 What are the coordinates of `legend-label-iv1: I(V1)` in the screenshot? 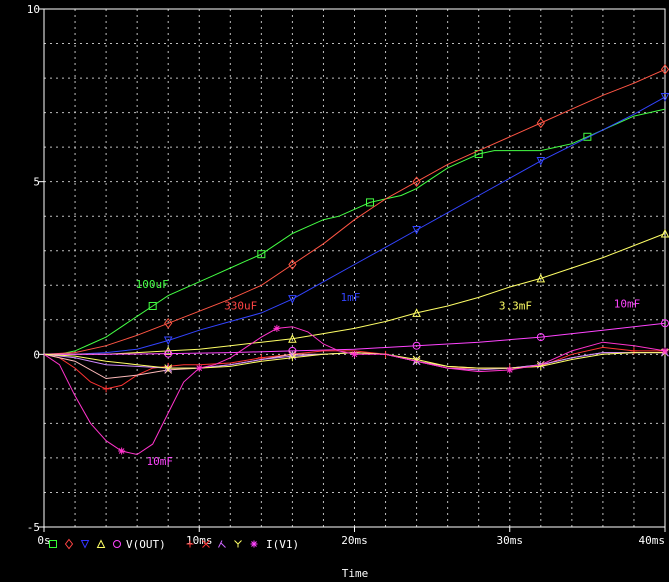 It's located at (282, 544).